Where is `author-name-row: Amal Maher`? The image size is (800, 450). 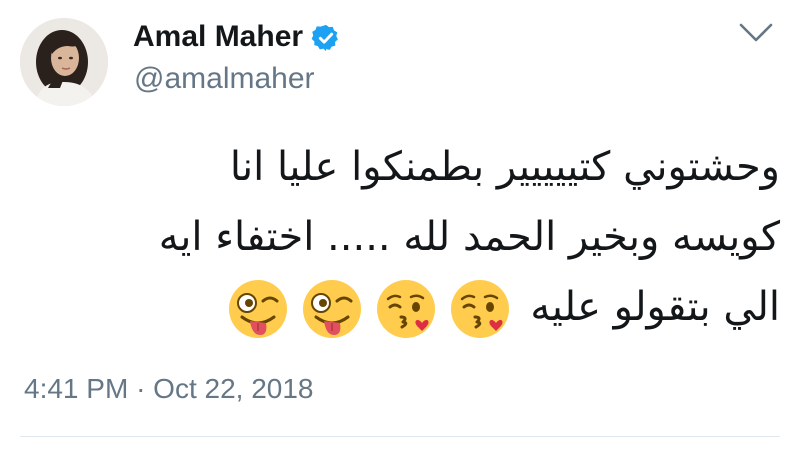 author-name-row: Amal Maher is located at coordinates (237, 37).